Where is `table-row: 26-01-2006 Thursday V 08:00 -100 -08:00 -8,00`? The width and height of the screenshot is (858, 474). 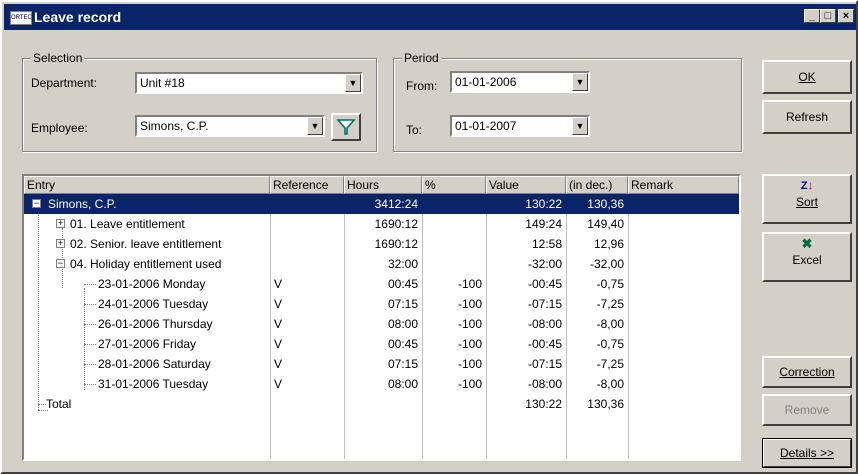
table-row: 26-01-2006 Thursday V 08:00 -100 -08:00 -8,00 is located at coordinates (381, 324).